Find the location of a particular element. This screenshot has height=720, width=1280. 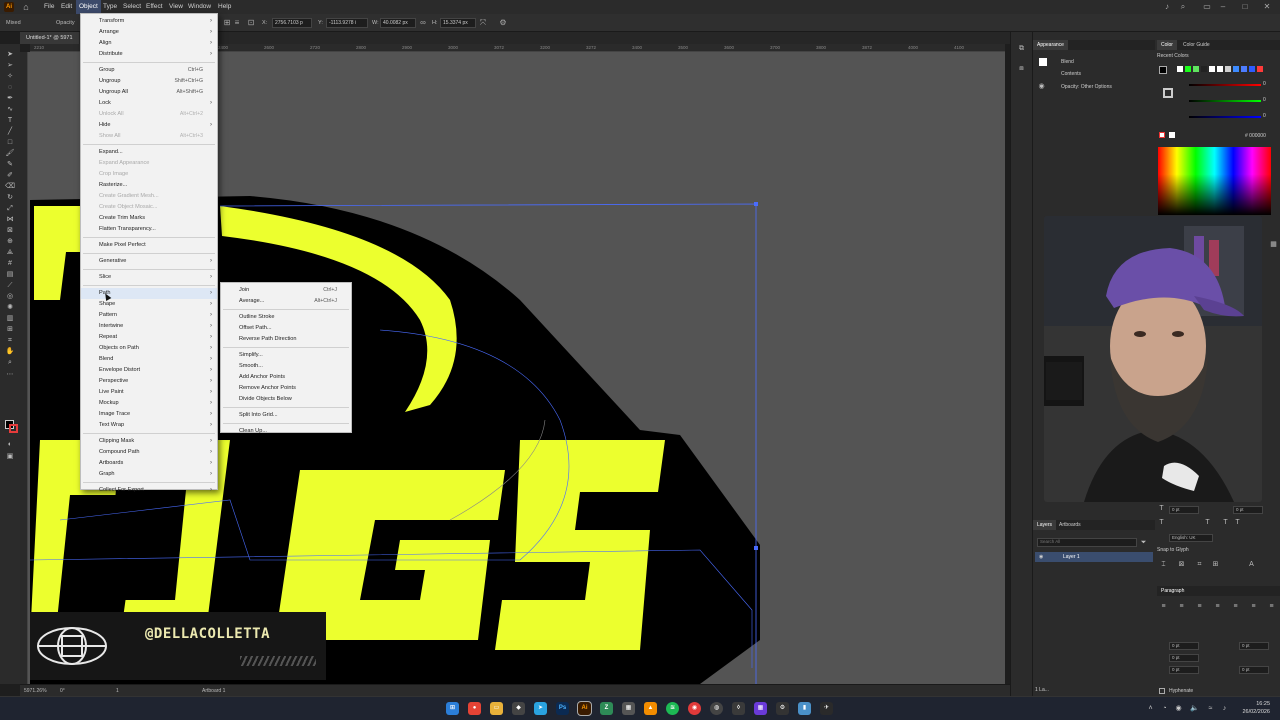

leading-field: 0 pt is located at coordinates (1248, 510).